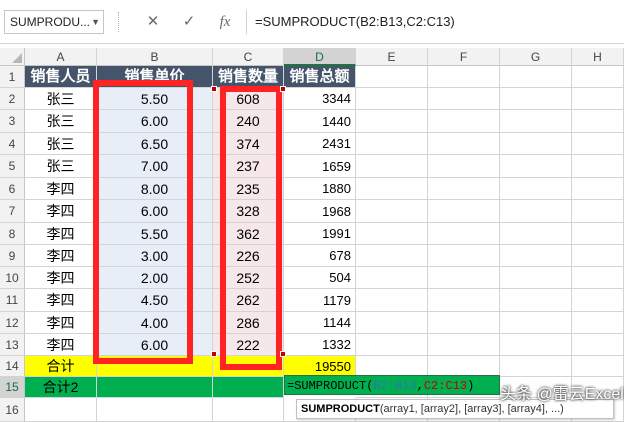 The width and height of the screenshot is (624, 422). What do you see at coordinates (392, 385) in the screenshot?
I see `editing-formula-cell: =SUMPRODUCT(B2:B13,C2:C13)` at bounding box center [392, 385].